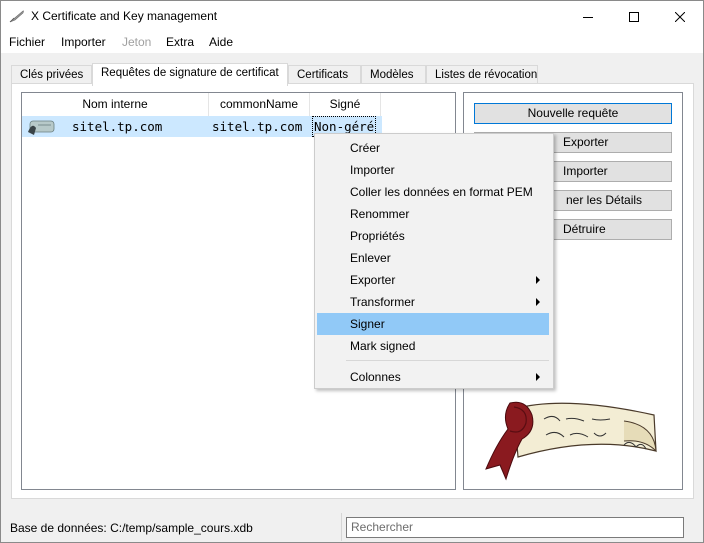 The image size is (704, 543). I want to click on column-header-signed: Signé, so click(345, 104).